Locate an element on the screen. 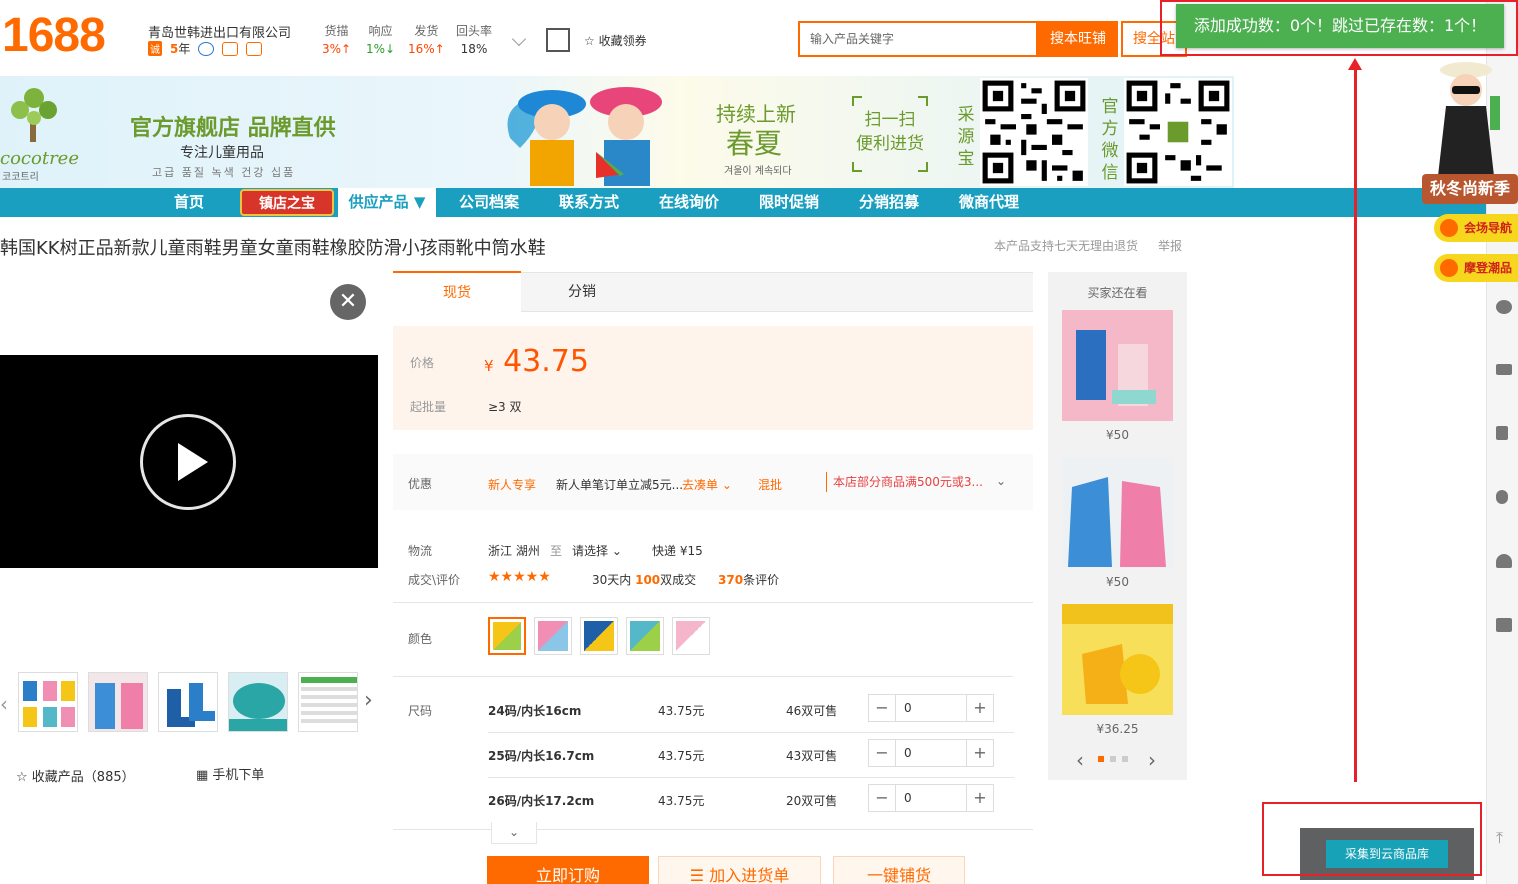 The width and height of the screenshot is (1518, 884). collect-product-link: ☆ 收藏产品（885） is located at coordinates (75, 775).